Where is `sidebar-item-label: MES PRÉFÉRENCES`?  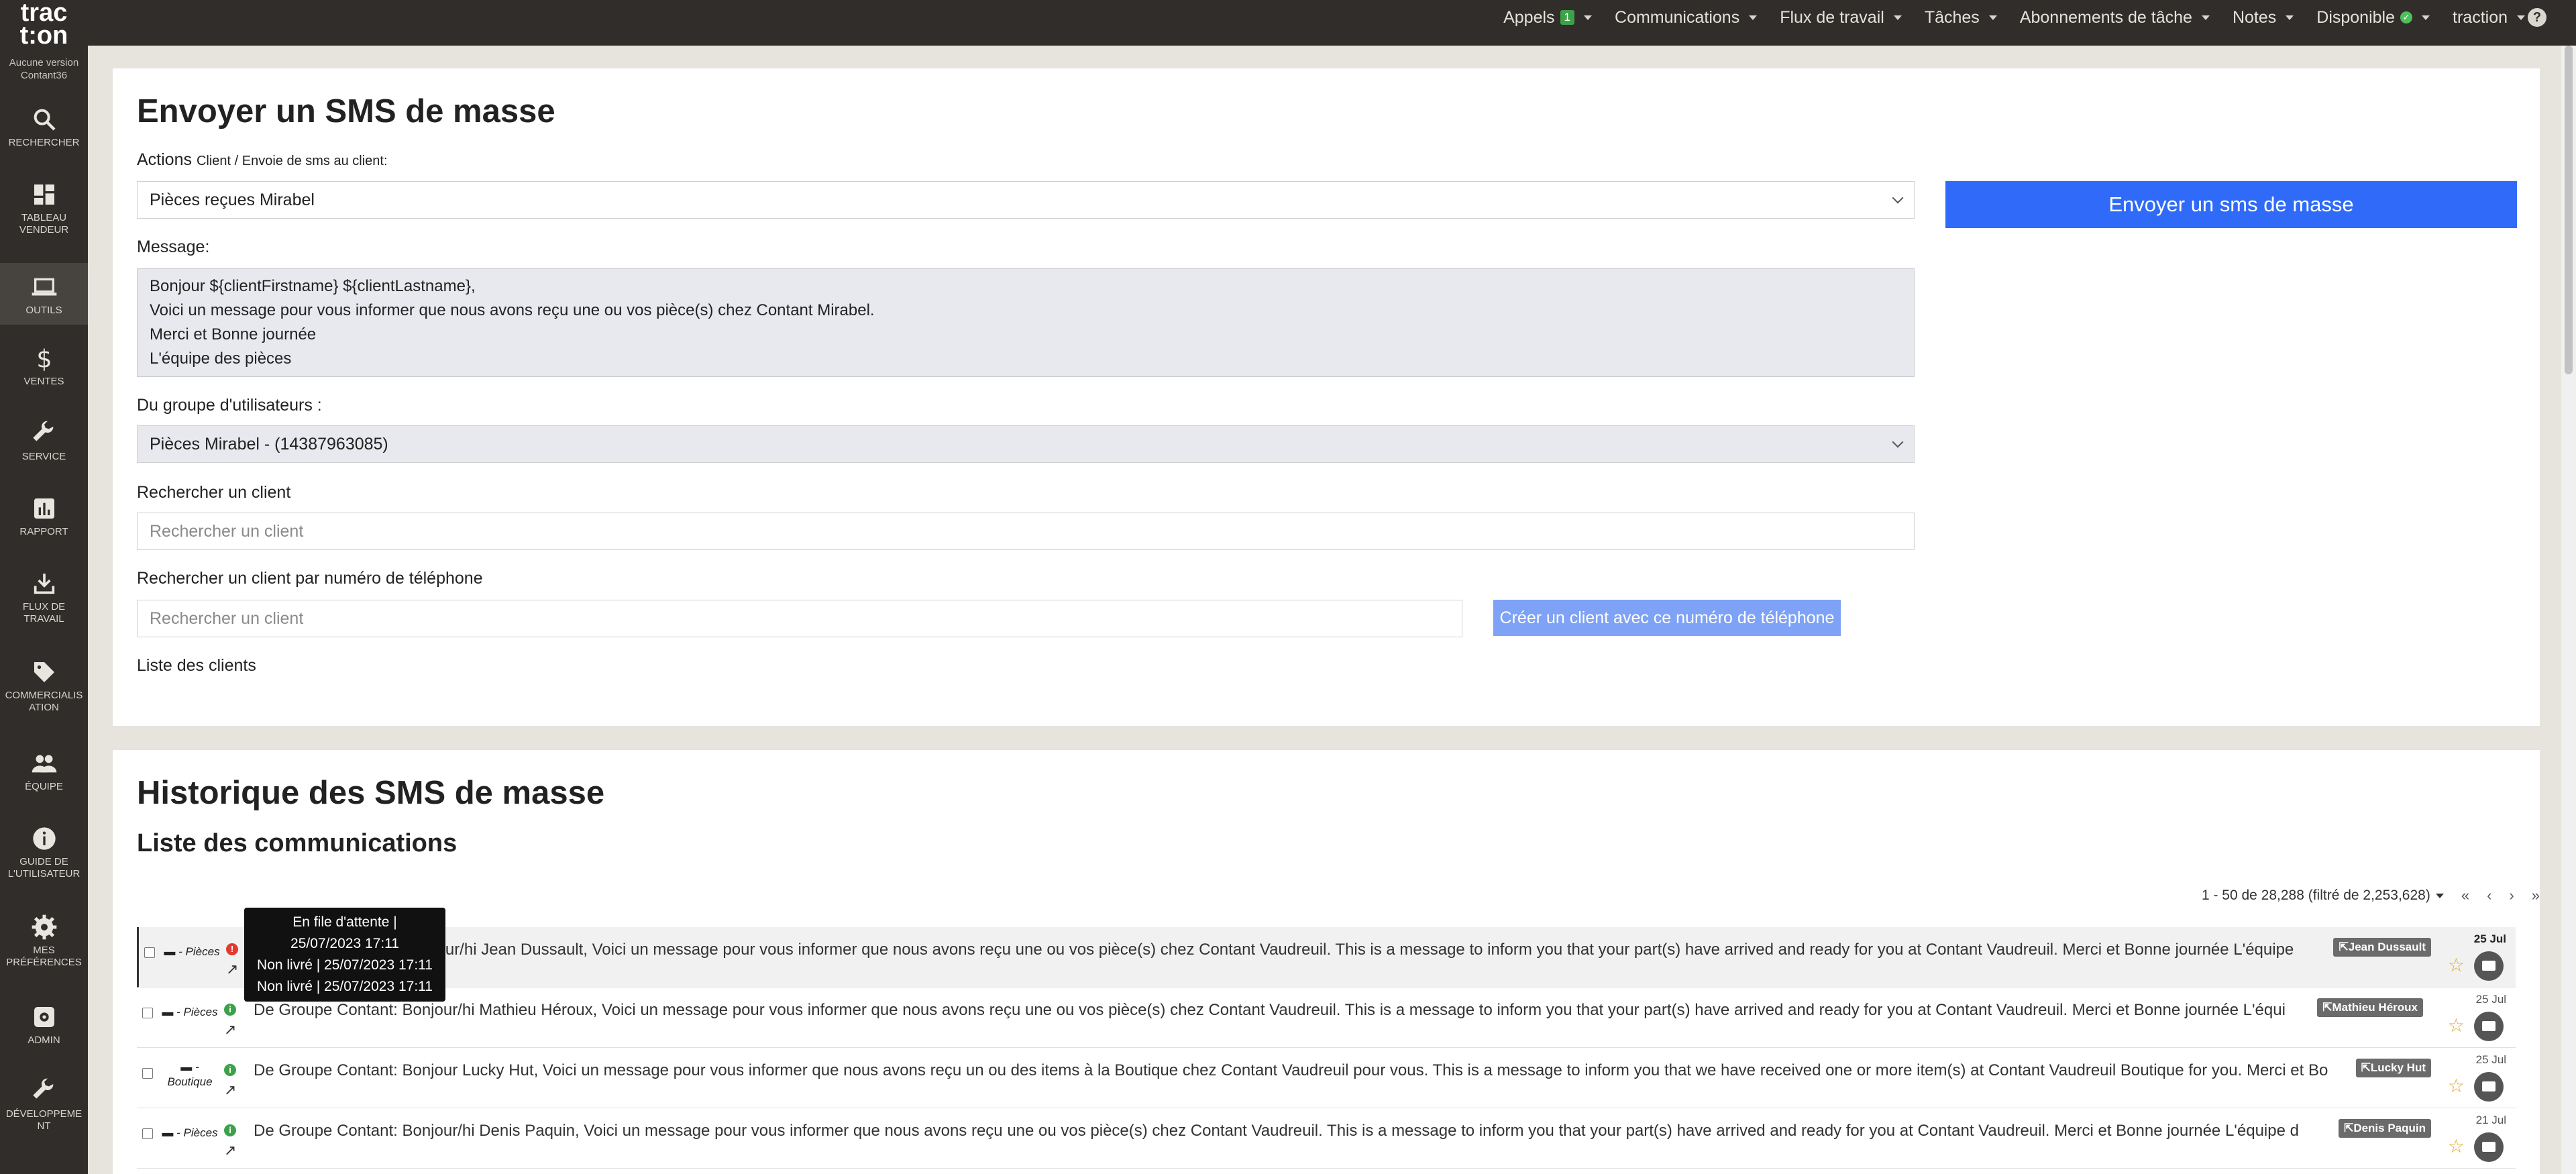
sidebar-item-label: MES PRÉFÉRENCES is located at coordinates (44, 956).